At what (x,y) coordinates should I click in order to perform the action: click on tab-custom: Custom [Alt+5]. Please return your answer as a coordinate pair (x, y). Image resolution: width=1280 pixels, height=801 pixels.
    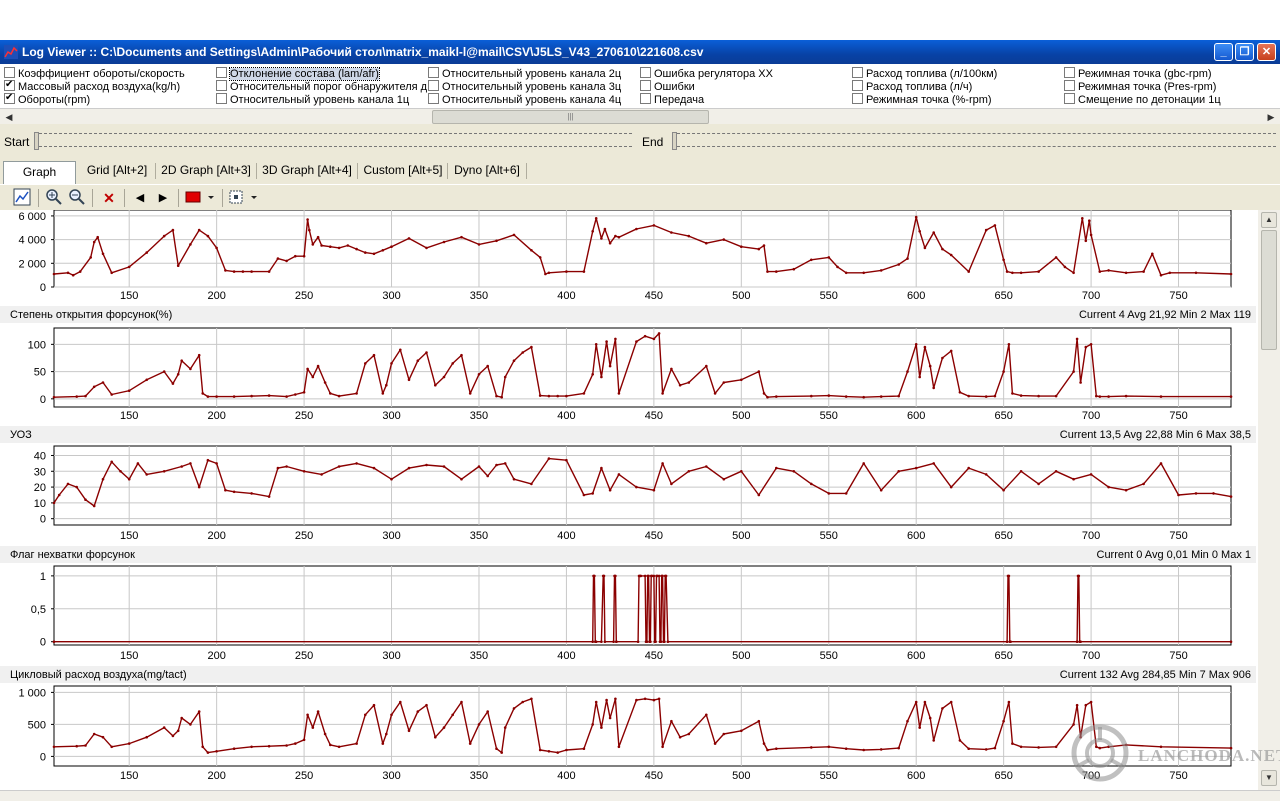
    Looking at the image, I should click on (403, 171).